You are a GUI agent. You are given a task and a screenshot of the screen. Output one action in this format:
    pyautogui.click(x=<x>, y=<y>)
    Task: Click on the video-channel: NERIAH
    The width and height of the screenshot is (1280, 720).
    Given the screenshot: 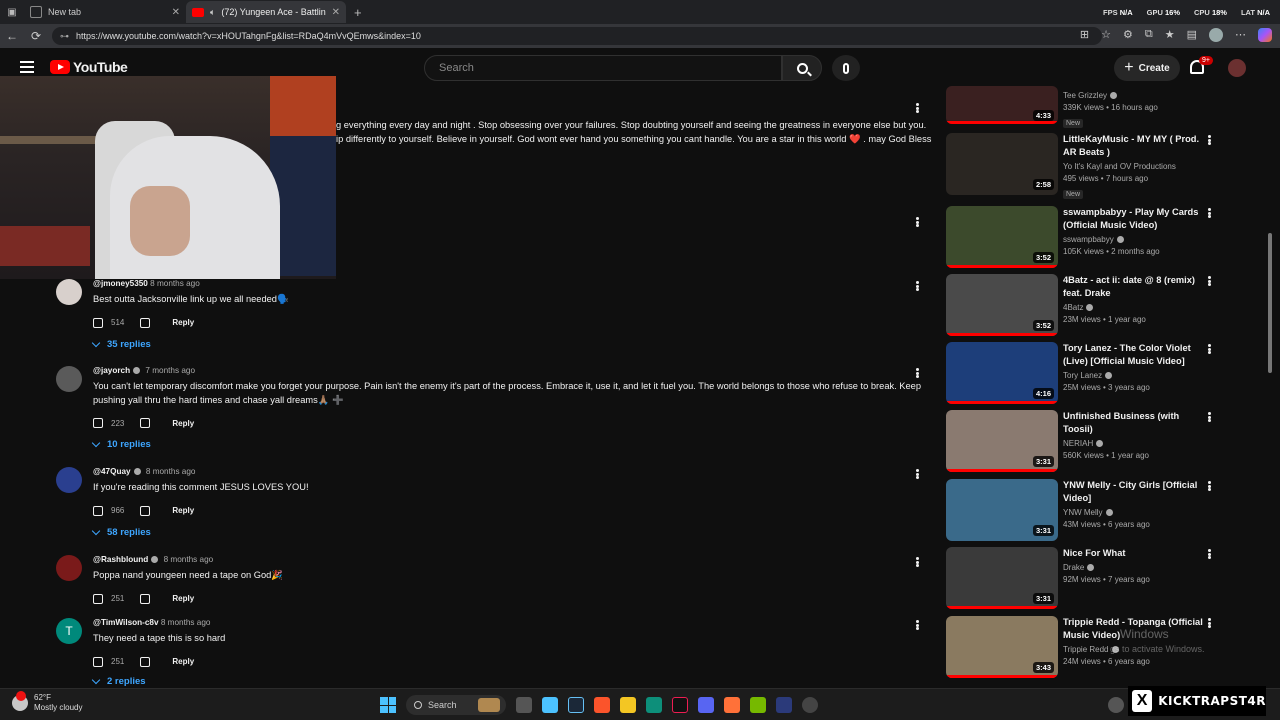 What is the action you would take?
    pyautogui.click(x=1078, y=443)
    